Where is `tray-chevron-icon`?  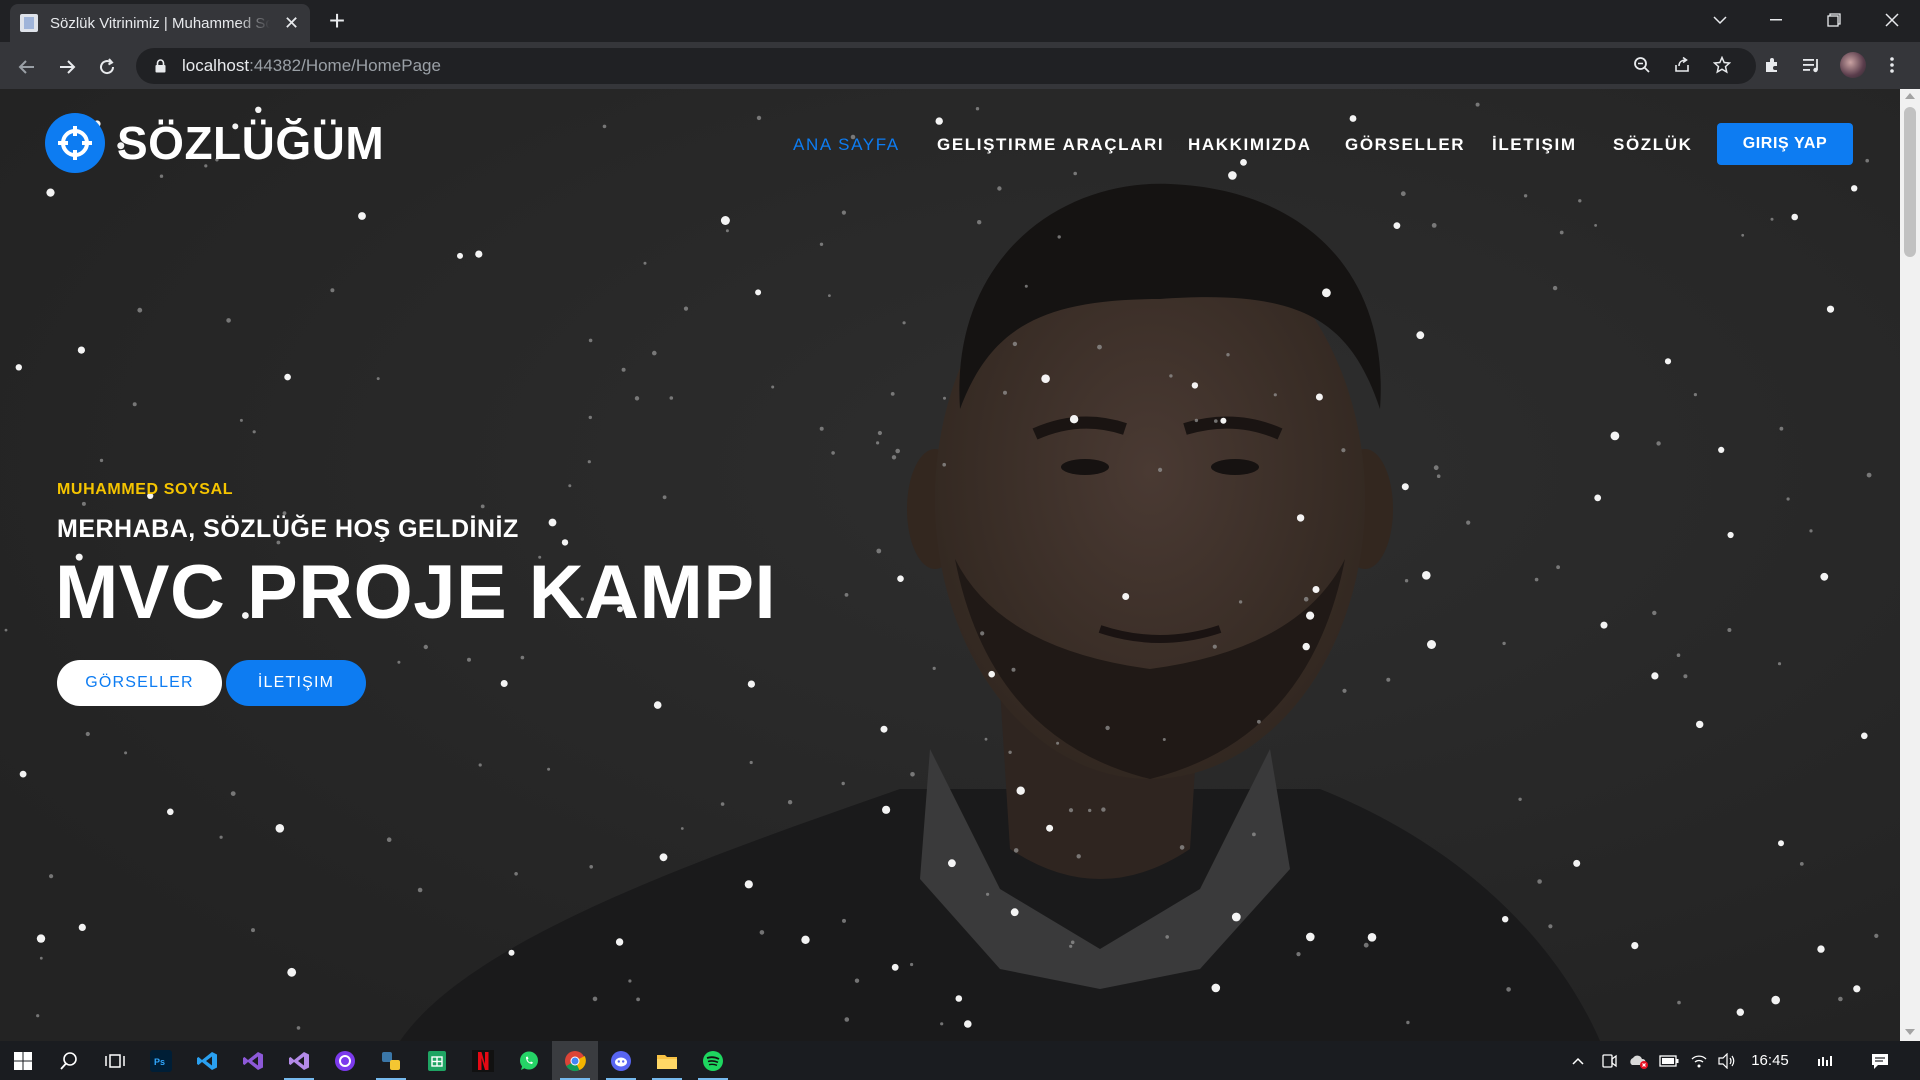
tray-chevron-icon is located at coordinates (1578, 1060).